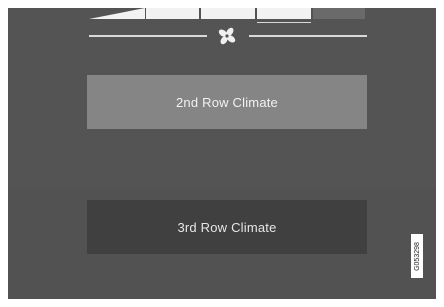 This screenshot has height=307, width=444. I want to click on figure-reference-code: G053298, so click(417, 256).